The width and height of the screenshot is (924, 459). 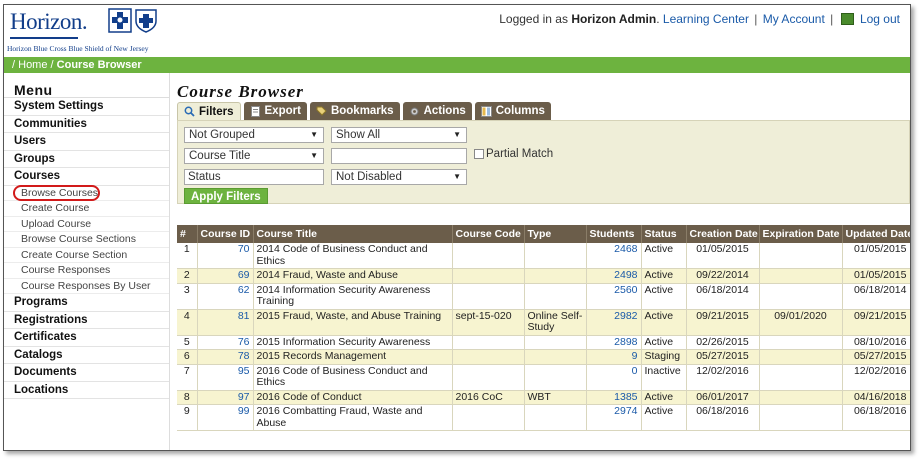 What do you see at coordinates (86, 271) in the screenshot?
I see `sidebar-subitem-course-responses: Course Responses` at bounding box center [86, 271].